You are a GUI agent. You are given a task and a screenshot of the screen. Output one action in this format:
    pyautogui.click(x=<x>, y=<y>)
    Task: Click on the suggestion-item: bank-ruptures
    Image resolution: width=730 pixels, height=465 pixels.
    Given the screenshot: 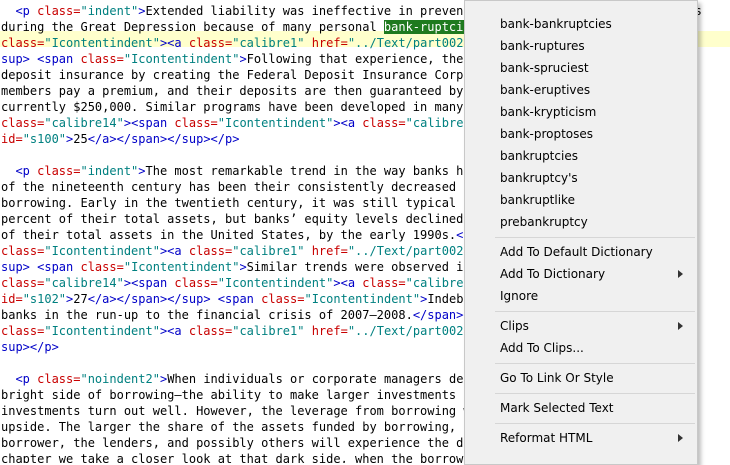 What is the action you would take?
    pyautogui.click(x=581, y=46)
    